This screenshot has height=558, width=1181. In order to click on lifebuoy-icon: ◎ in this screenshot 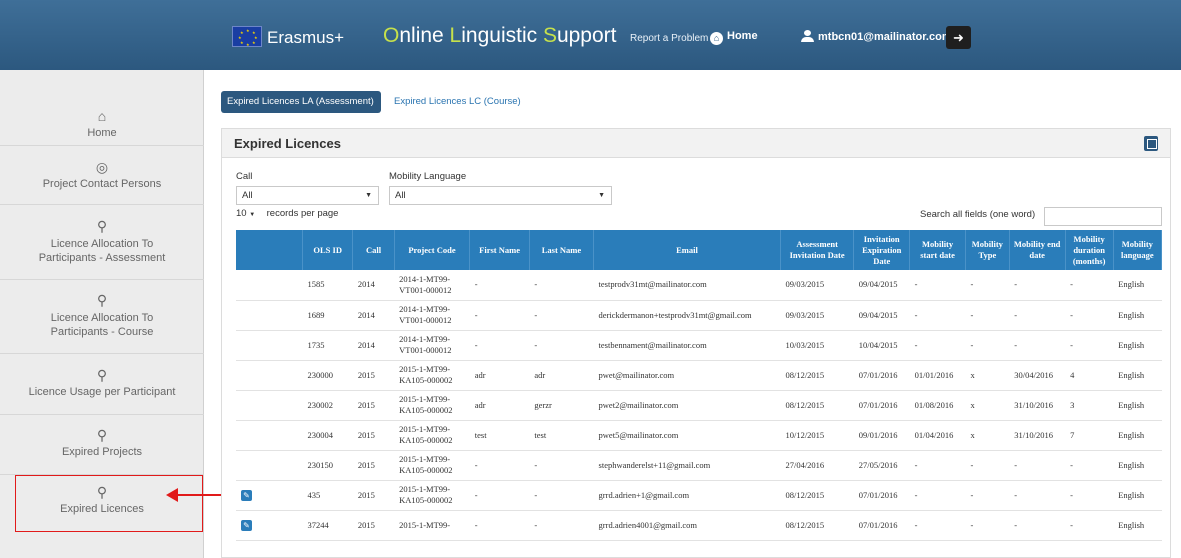, I will do `click(102, 167)`.